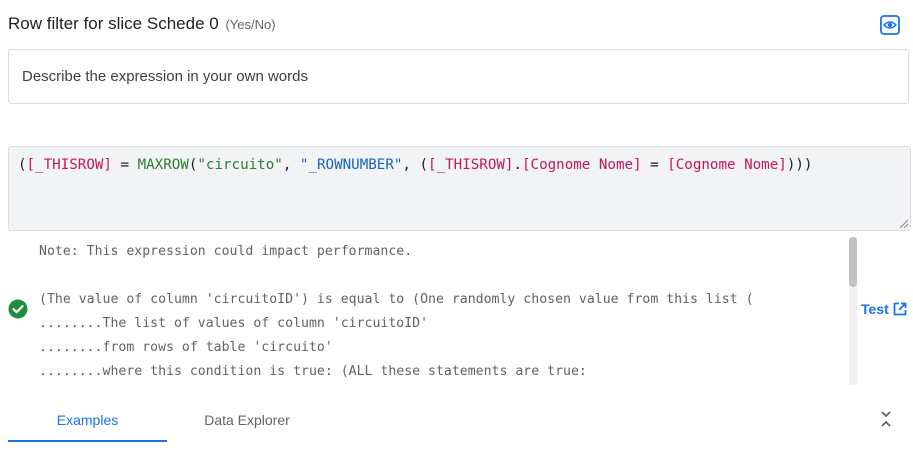  Describe the element at coordinates (351, 165) in the screenshot. I see `expression-token-str: "_ROWNUMBER"` at that location.